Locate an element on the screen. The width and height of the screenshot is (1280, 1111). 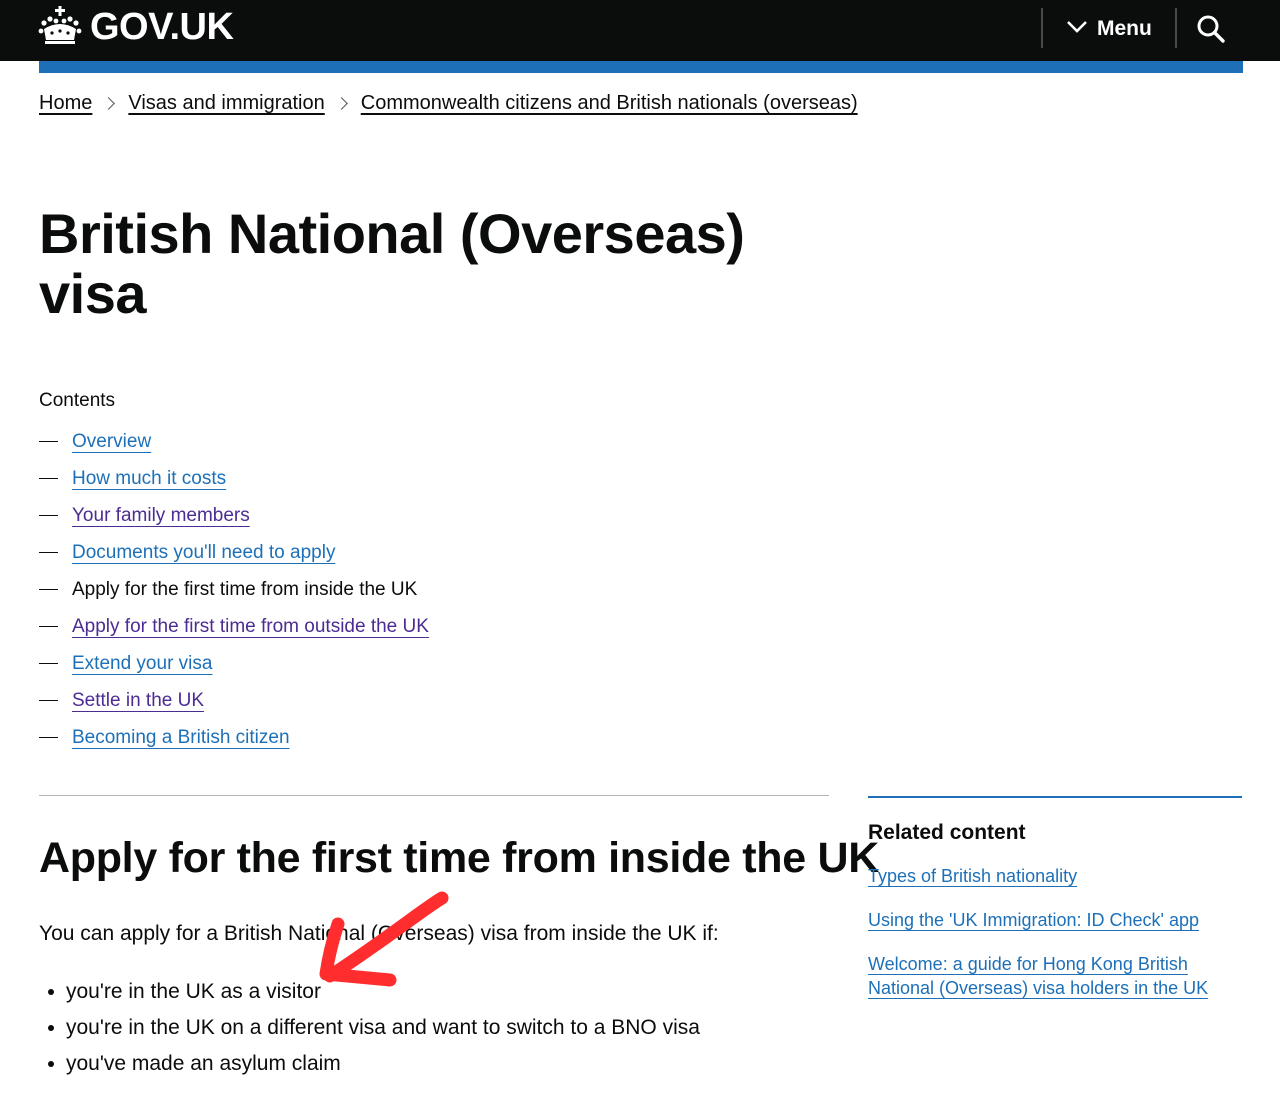
govuk-logo-link: GOV.UK is located at coordinates (136, 27).